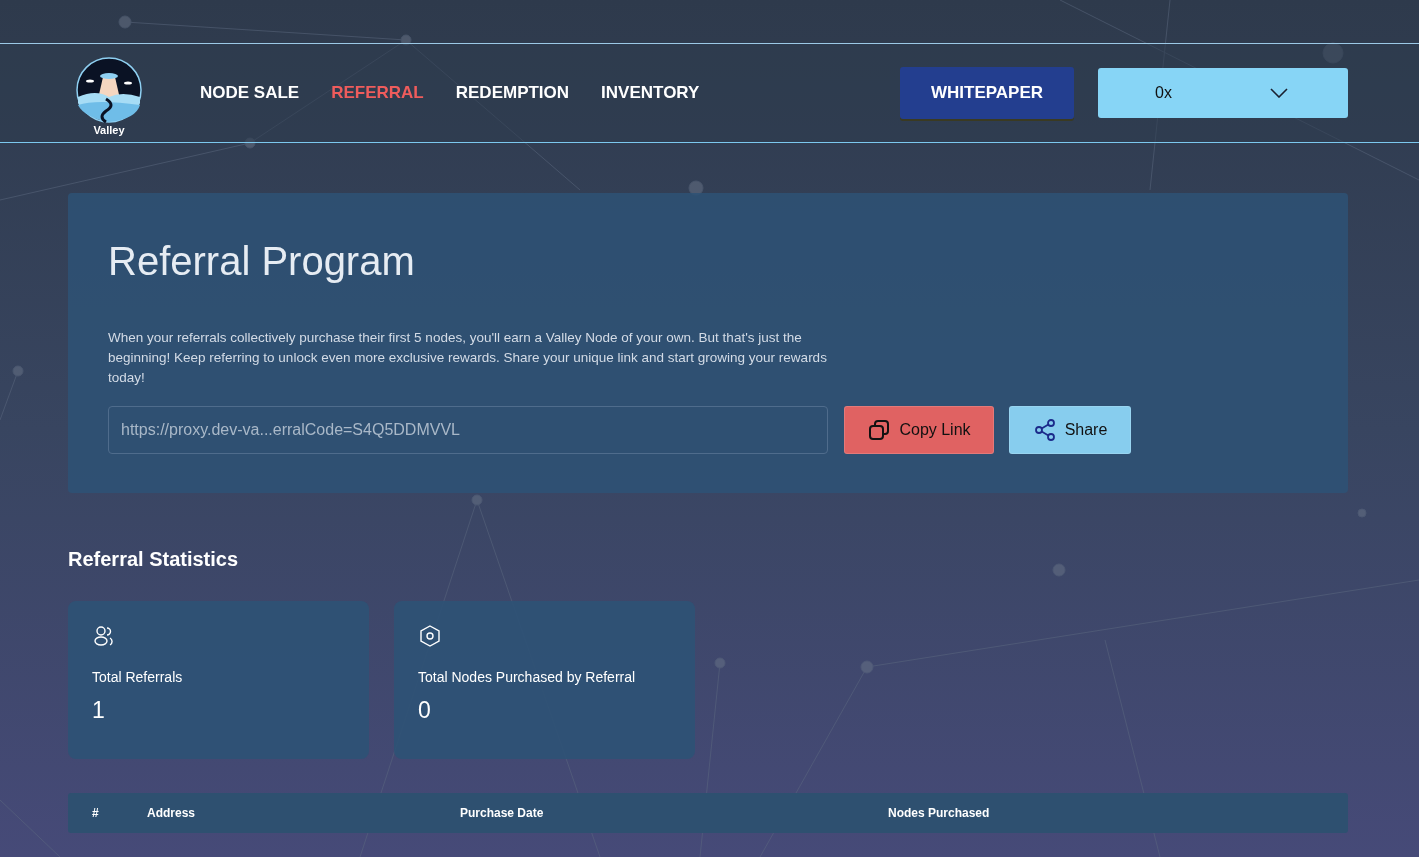 The width and height of the screenshot is (1419, 857). I want to click on whitepaper-button: WHITEPAPER, so click(987, 93).